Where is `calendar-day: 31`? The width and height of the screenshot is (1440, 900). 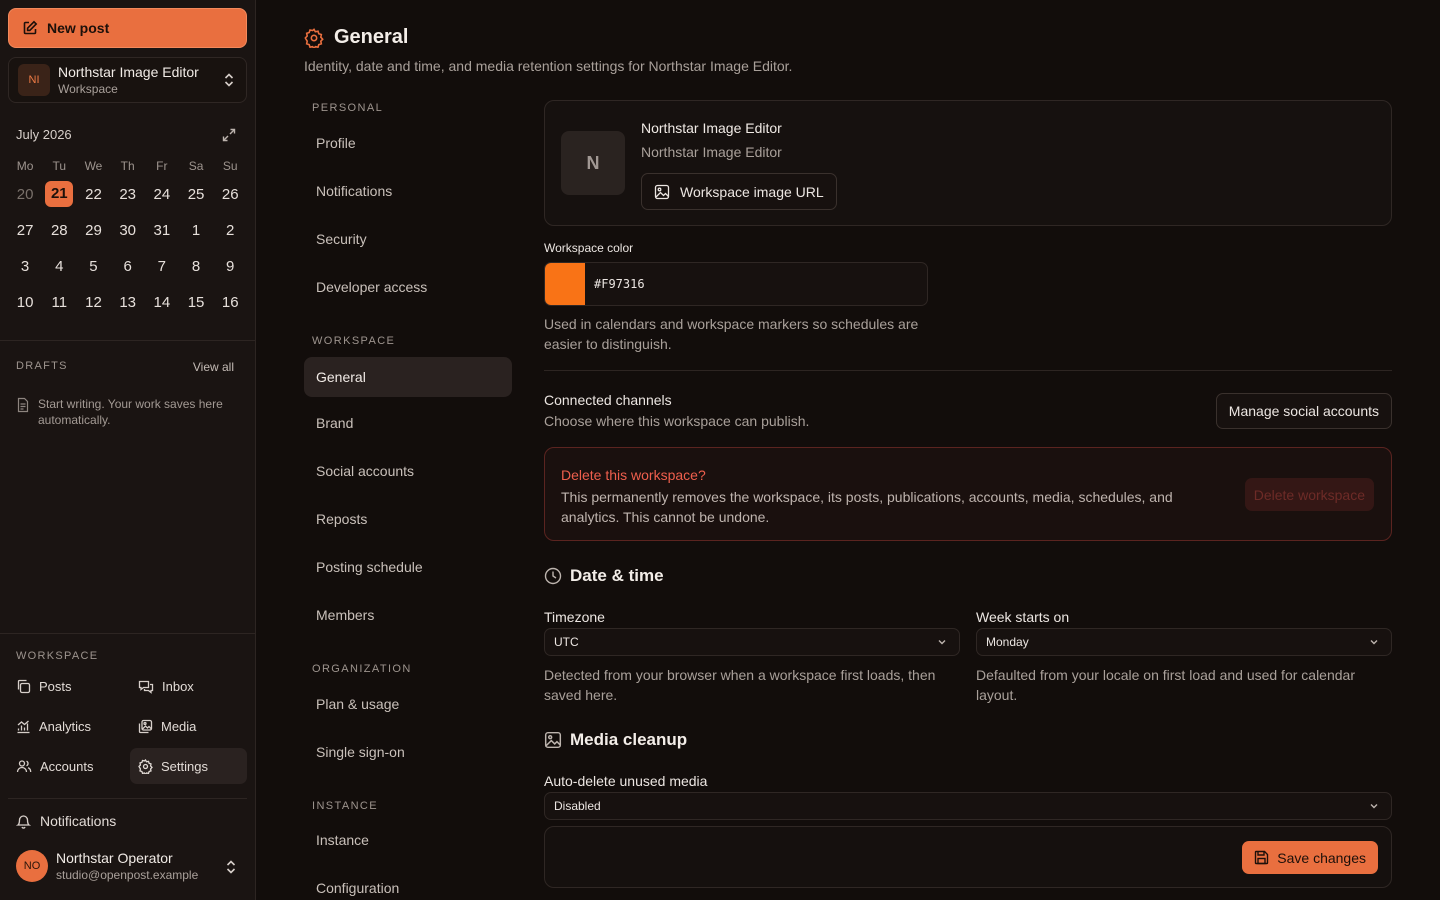
calendar-day: 31 is located at coordinates (162, 230).